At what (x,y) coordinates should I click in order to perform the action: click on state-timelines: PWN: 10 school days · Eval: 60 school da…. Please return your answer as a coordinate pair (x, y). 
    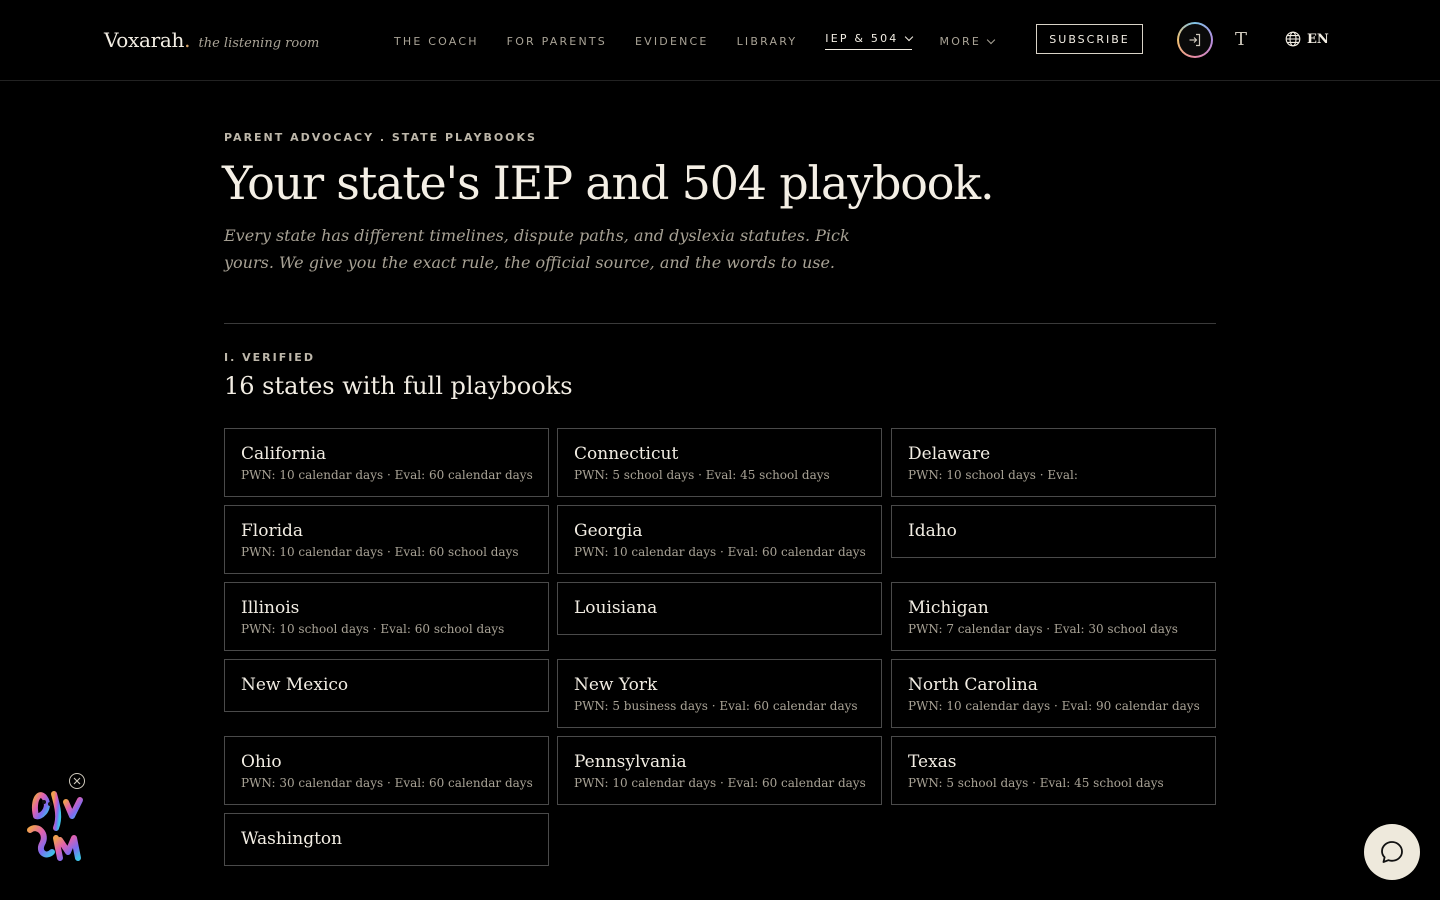
    Looking at the image, I should click on (373, 629).